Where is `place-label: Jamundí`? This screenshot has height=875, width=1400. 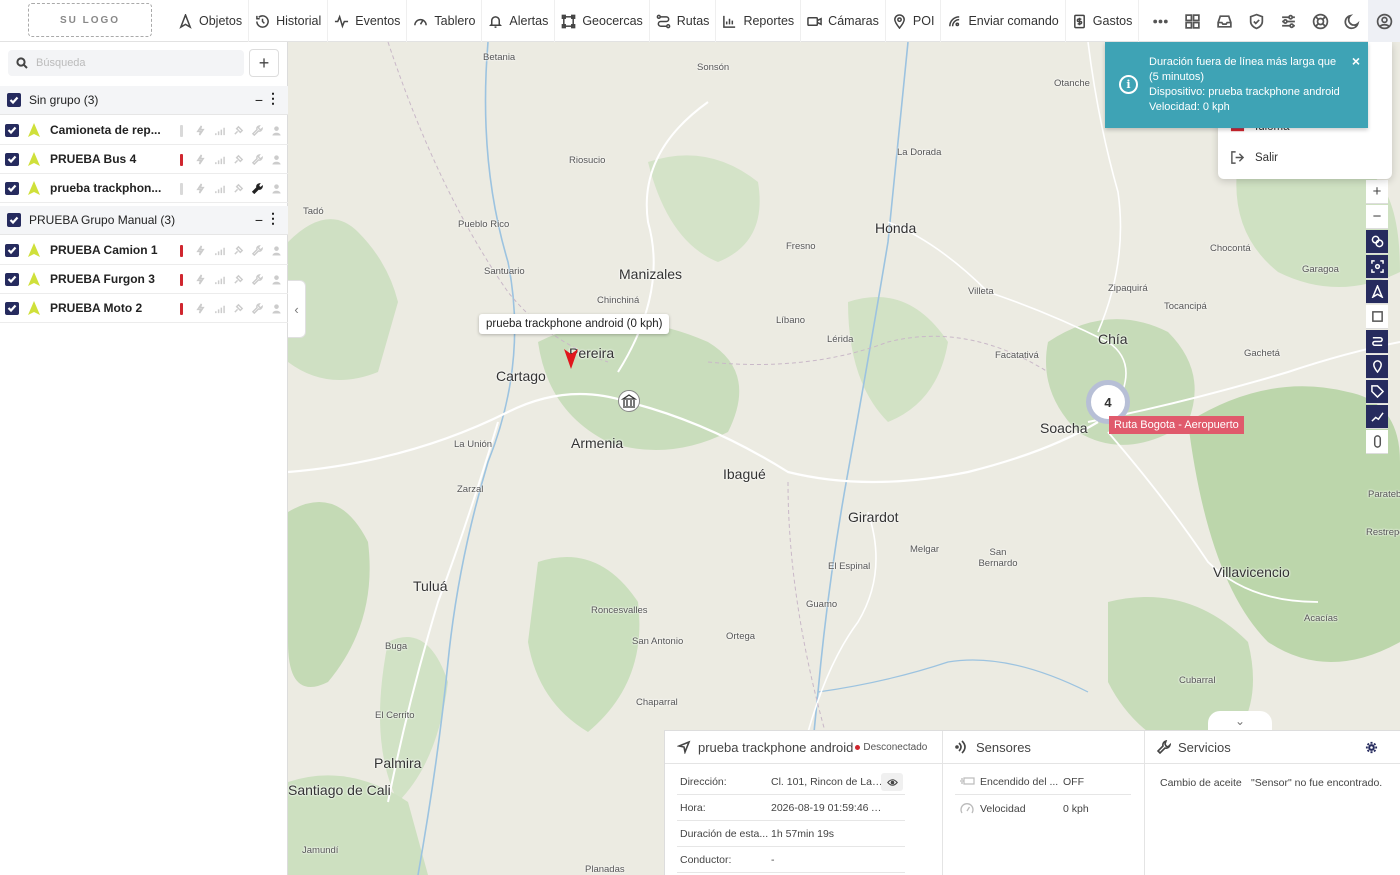
place-label: Jamundí is located at coordinates (320, 850).